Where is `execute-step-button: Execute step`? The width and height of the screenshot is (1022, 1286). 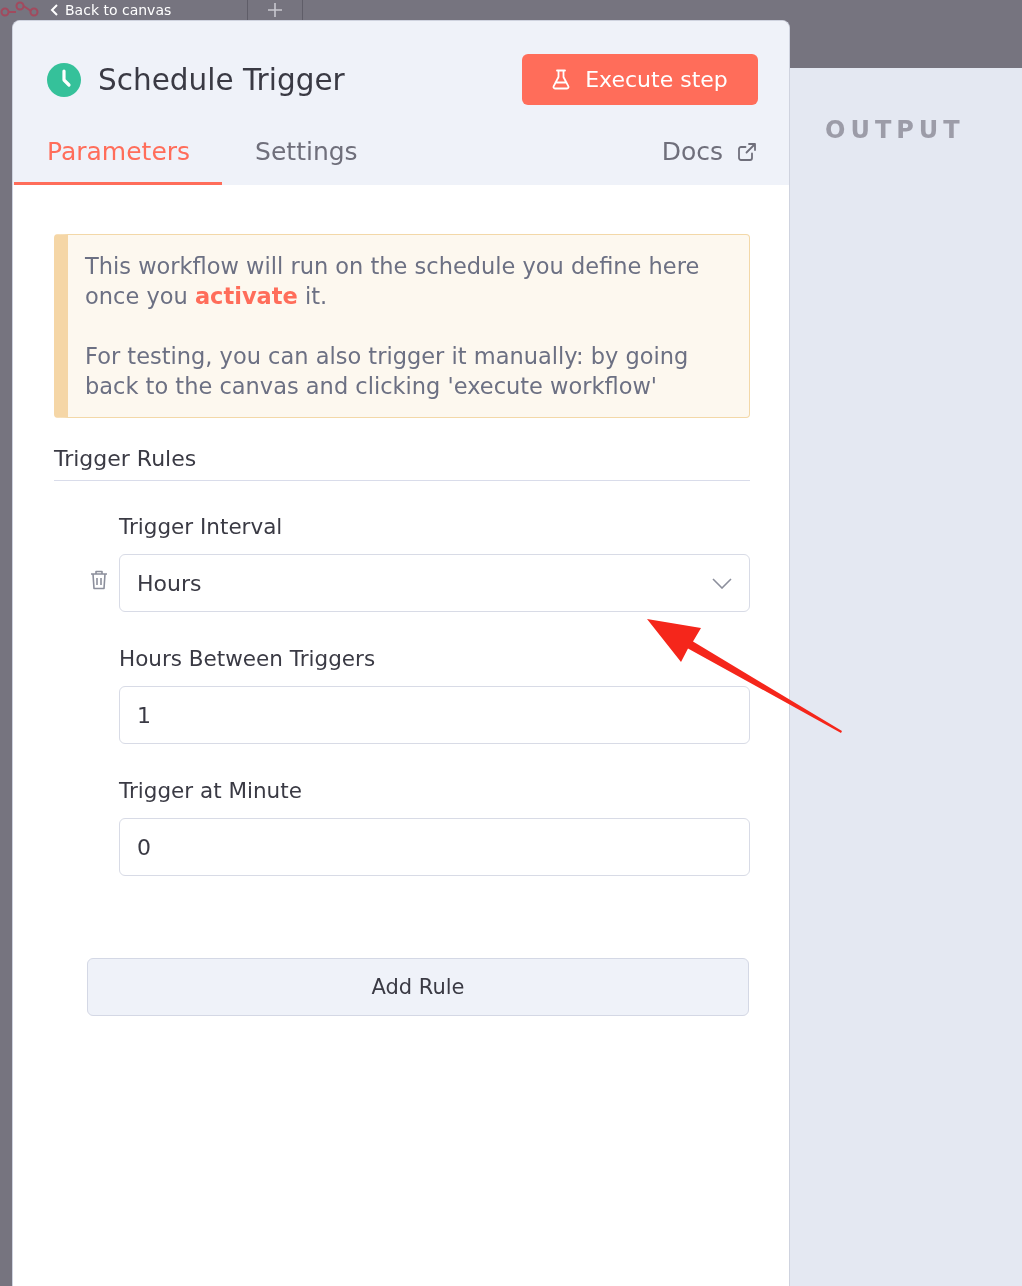 execute-step-button: Execute step is located at coordinates (640, 79).